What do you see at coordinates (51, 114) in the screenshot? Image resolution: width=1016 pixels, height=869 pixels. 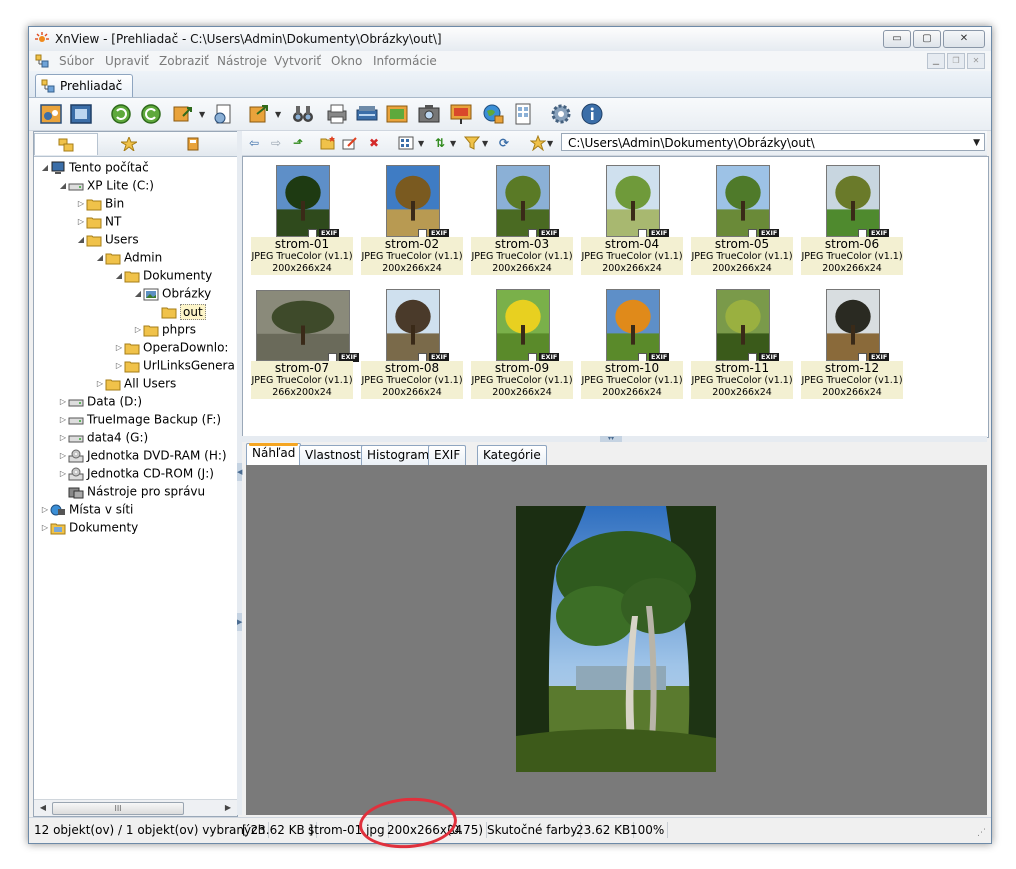 I see `view-image-icon` at bounding box center [51, 114].